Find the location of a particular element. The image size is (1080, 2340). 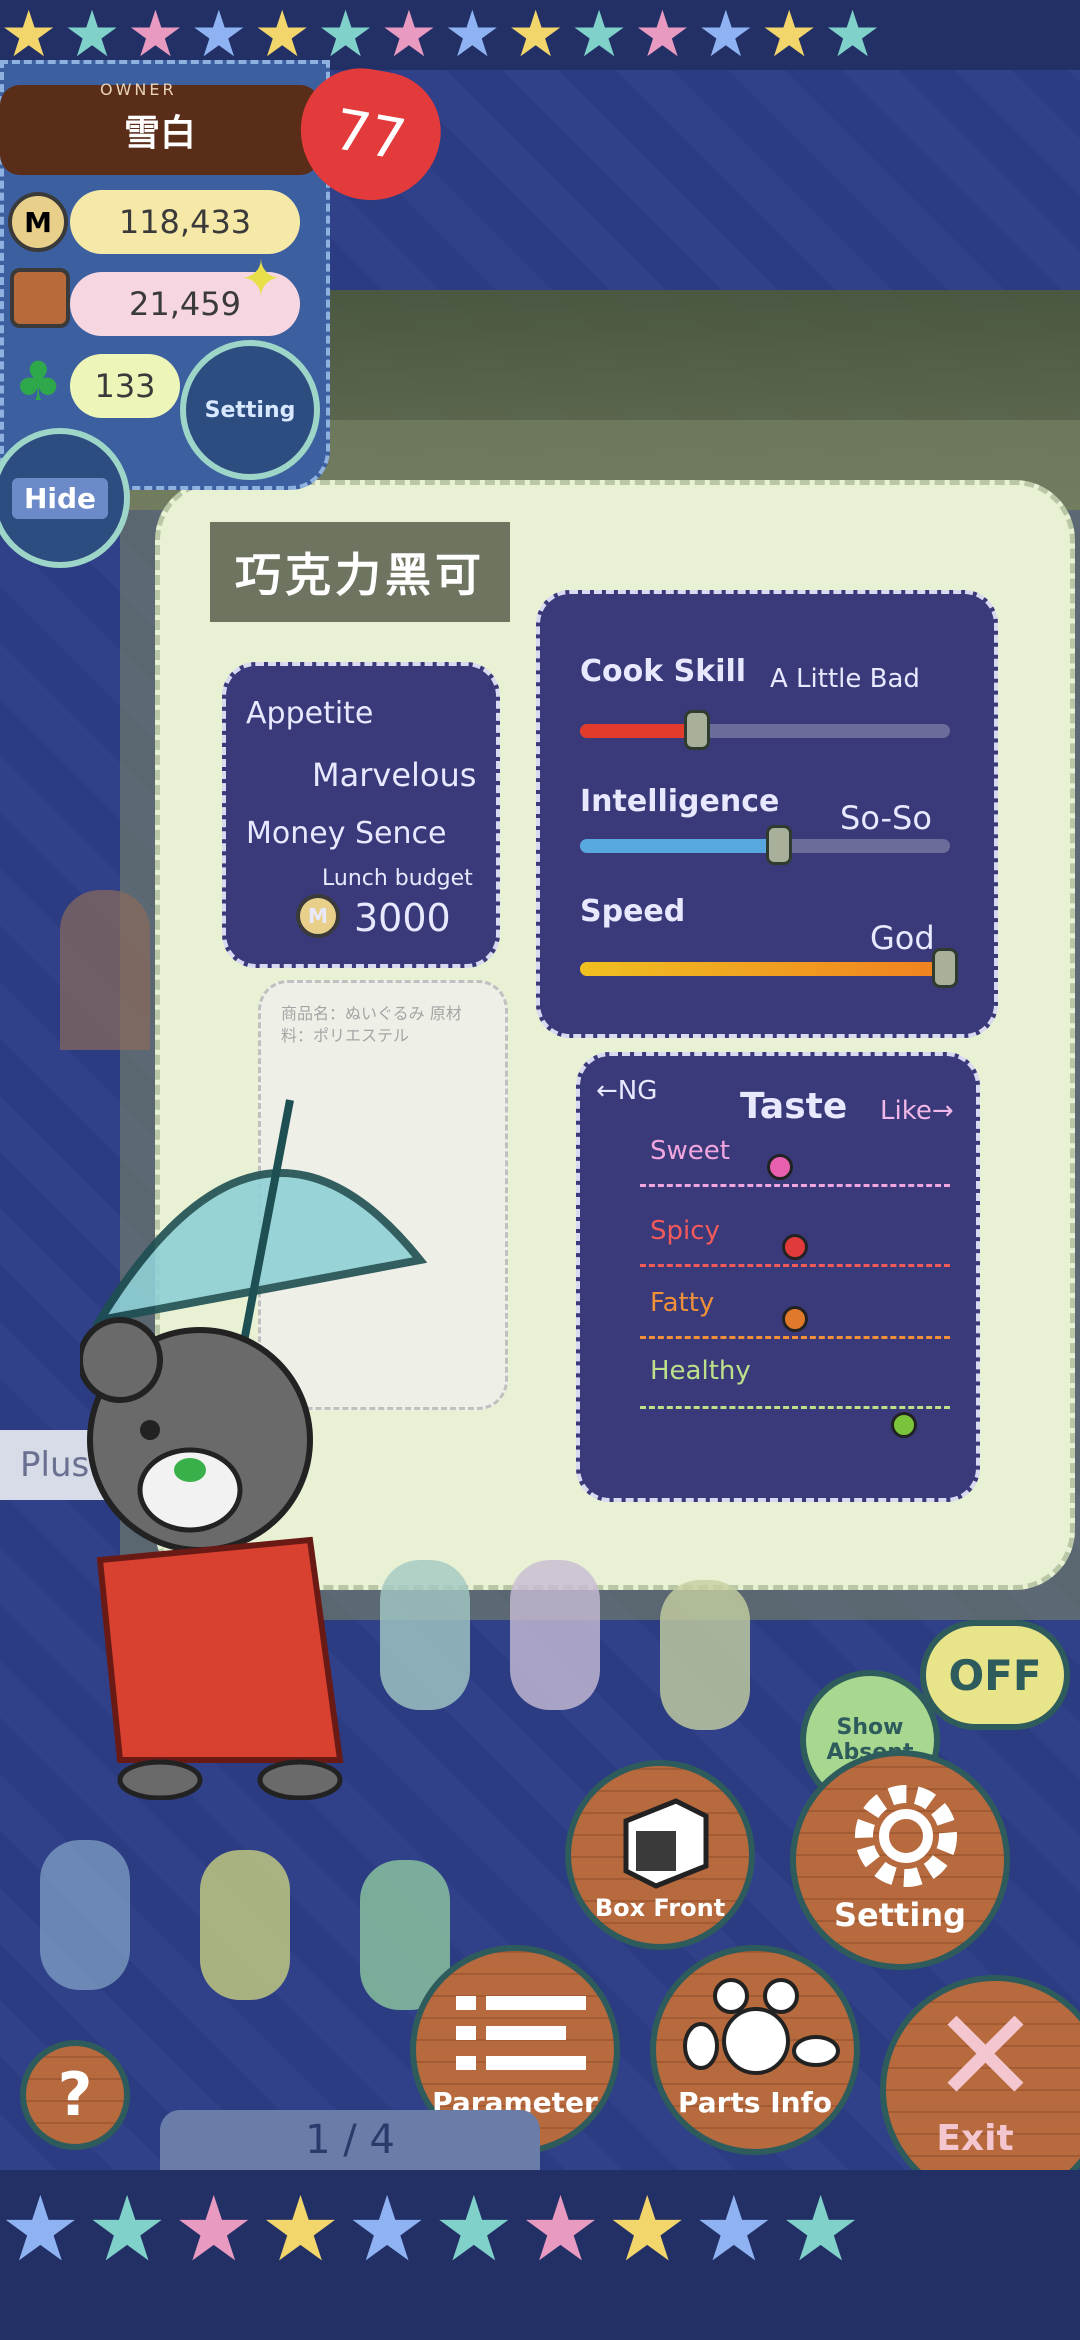

cook-skill-bar is located at coordinates (765, 731).